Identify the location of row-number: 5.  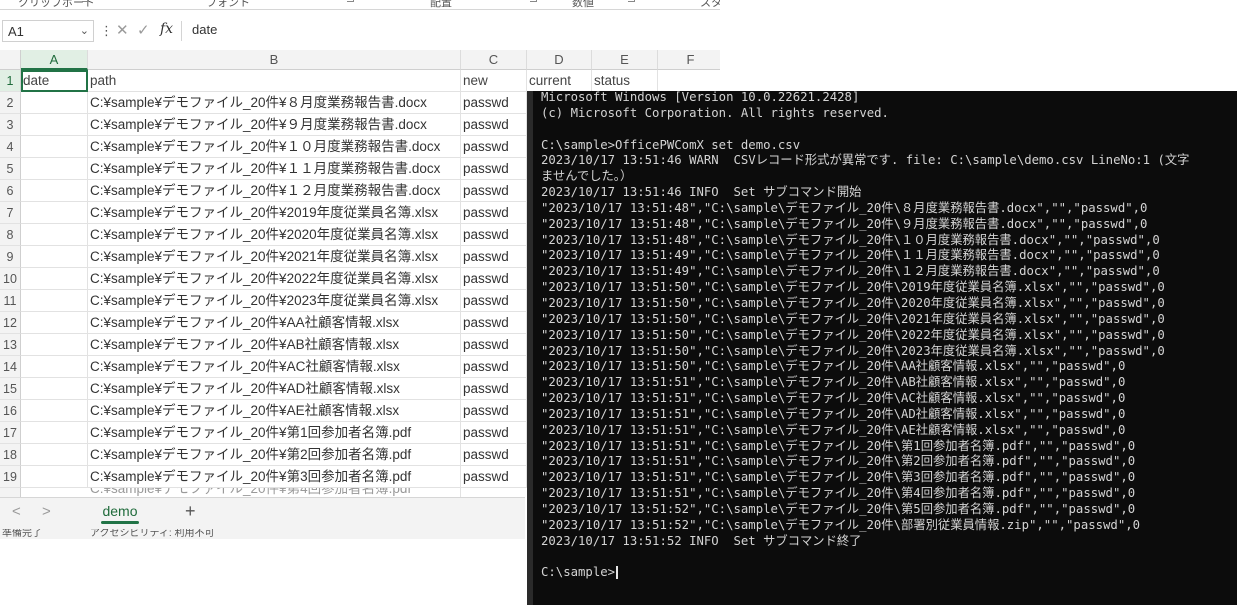
(10, 169).